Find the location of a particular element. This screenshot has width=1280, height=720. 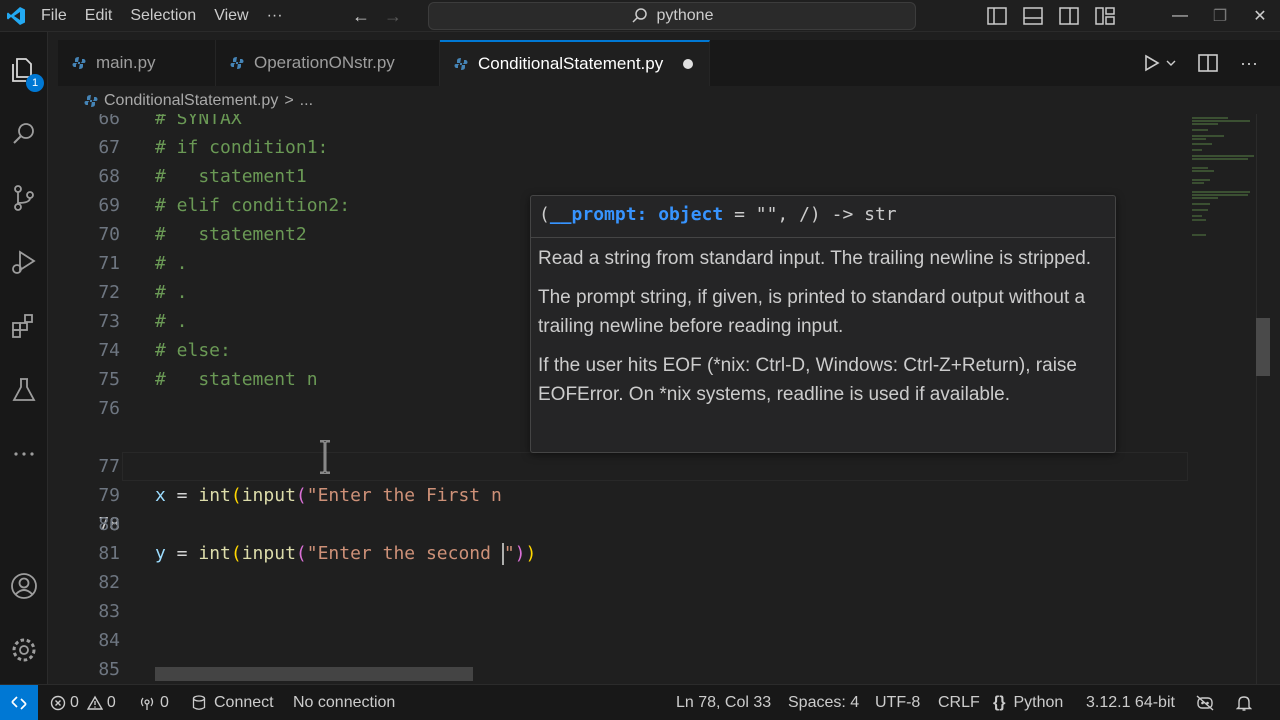

activity-bar: 1 is located at coordinates (24, 358).